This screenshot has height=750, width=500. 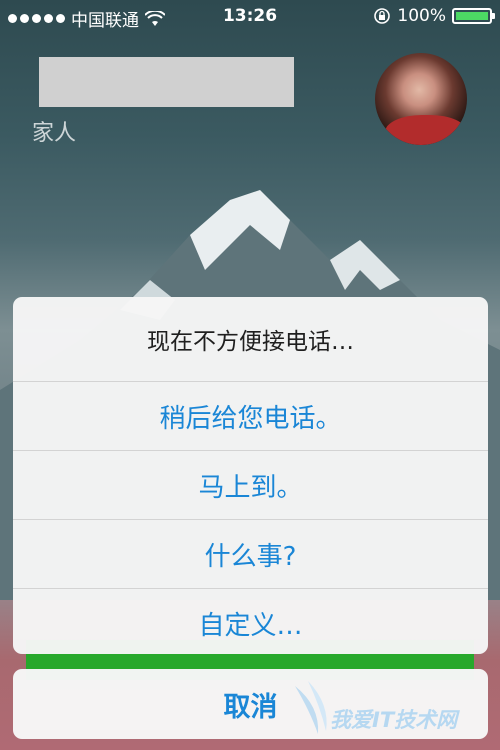 I want to click on rotation-lock-icon, so click(x=382, y=16).